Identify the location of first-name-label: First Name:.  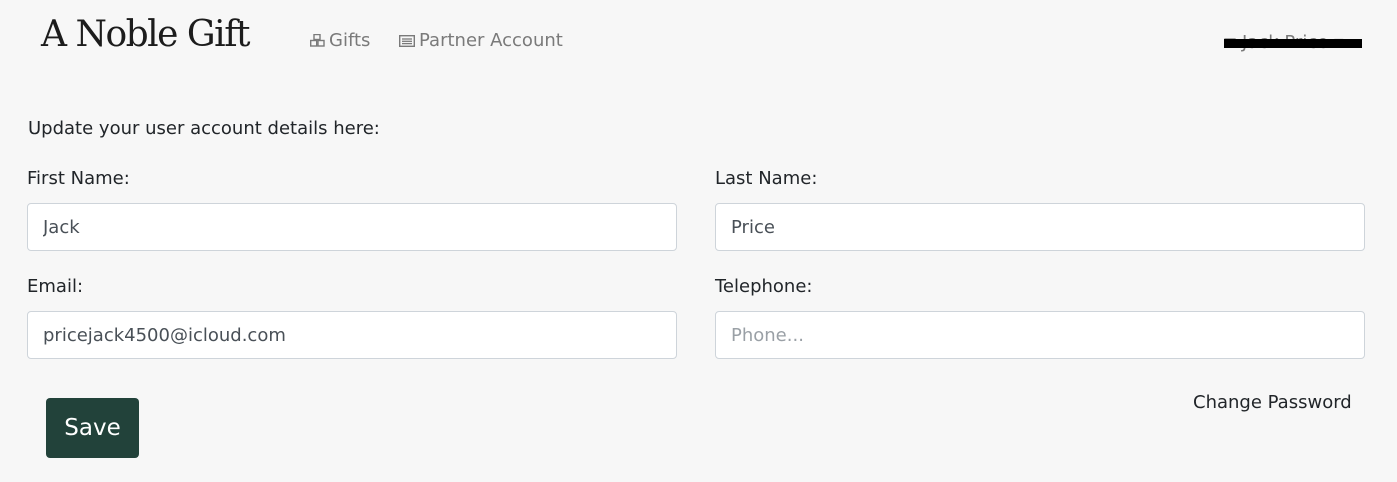
(78, 178).